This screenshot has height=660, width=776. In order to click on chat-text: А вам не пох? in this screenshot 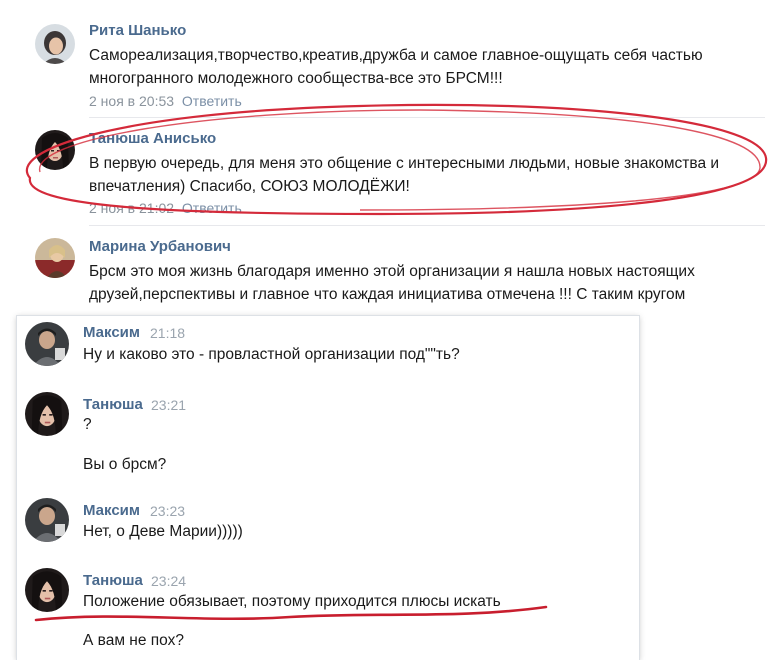, I will do `click(133, 640)`.